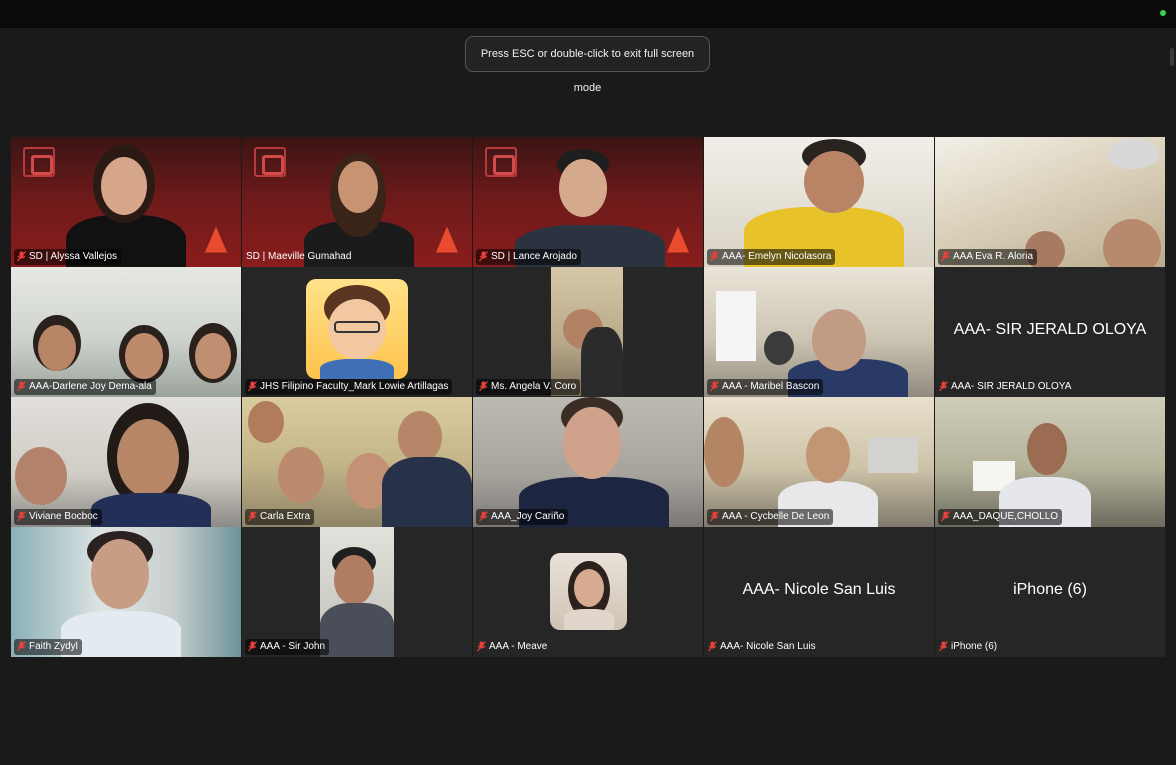  What do you see at coordinates (53, 646) in the screenshot?
I see `participant-name: Faith Zydyl` at bounding box center [53, 646].